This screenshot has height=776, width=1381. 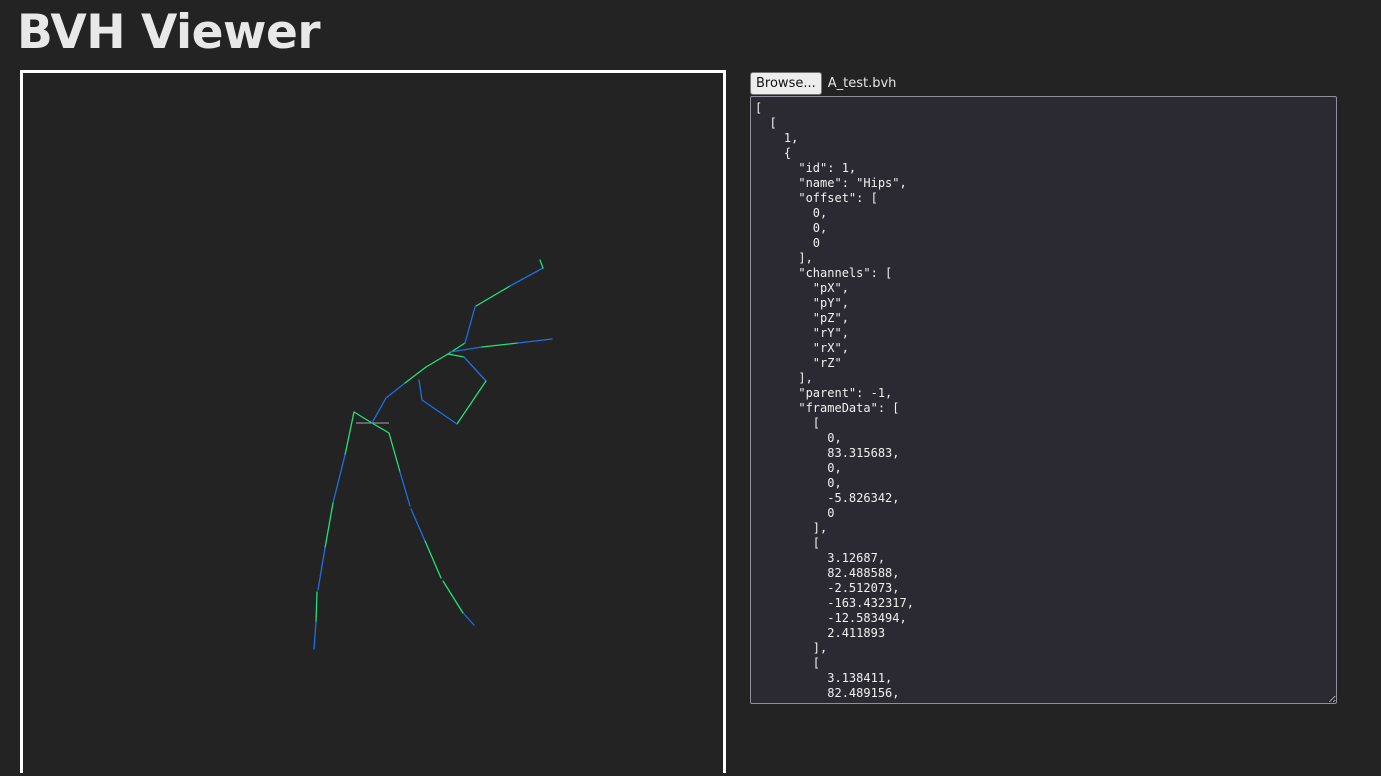 What do you see at coordinates (823, 83) in the screenshot?
I see `file-input: Browse... A_test.bvh` at bounding box center [823, 83].